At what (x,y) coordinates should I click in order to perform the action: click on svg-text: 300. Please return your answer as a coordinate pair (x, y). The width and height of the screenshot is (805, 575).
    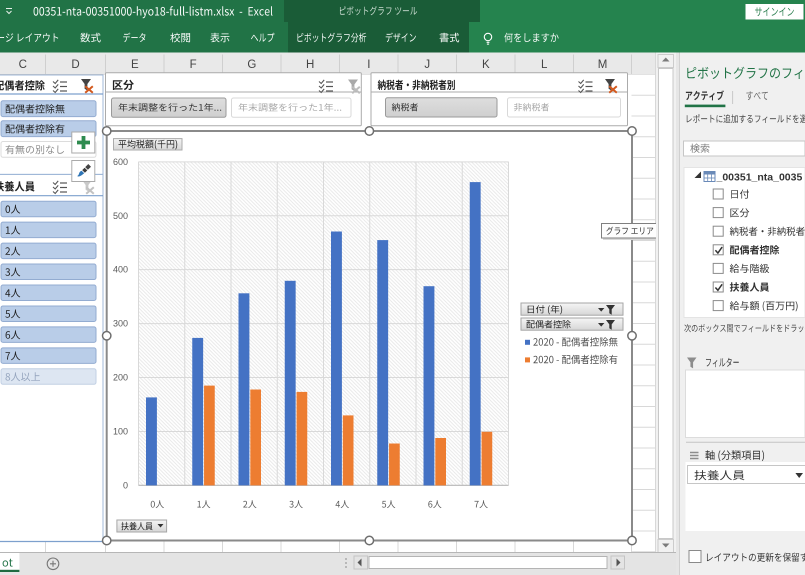
    Looking at the image, I should click on (120, 324).